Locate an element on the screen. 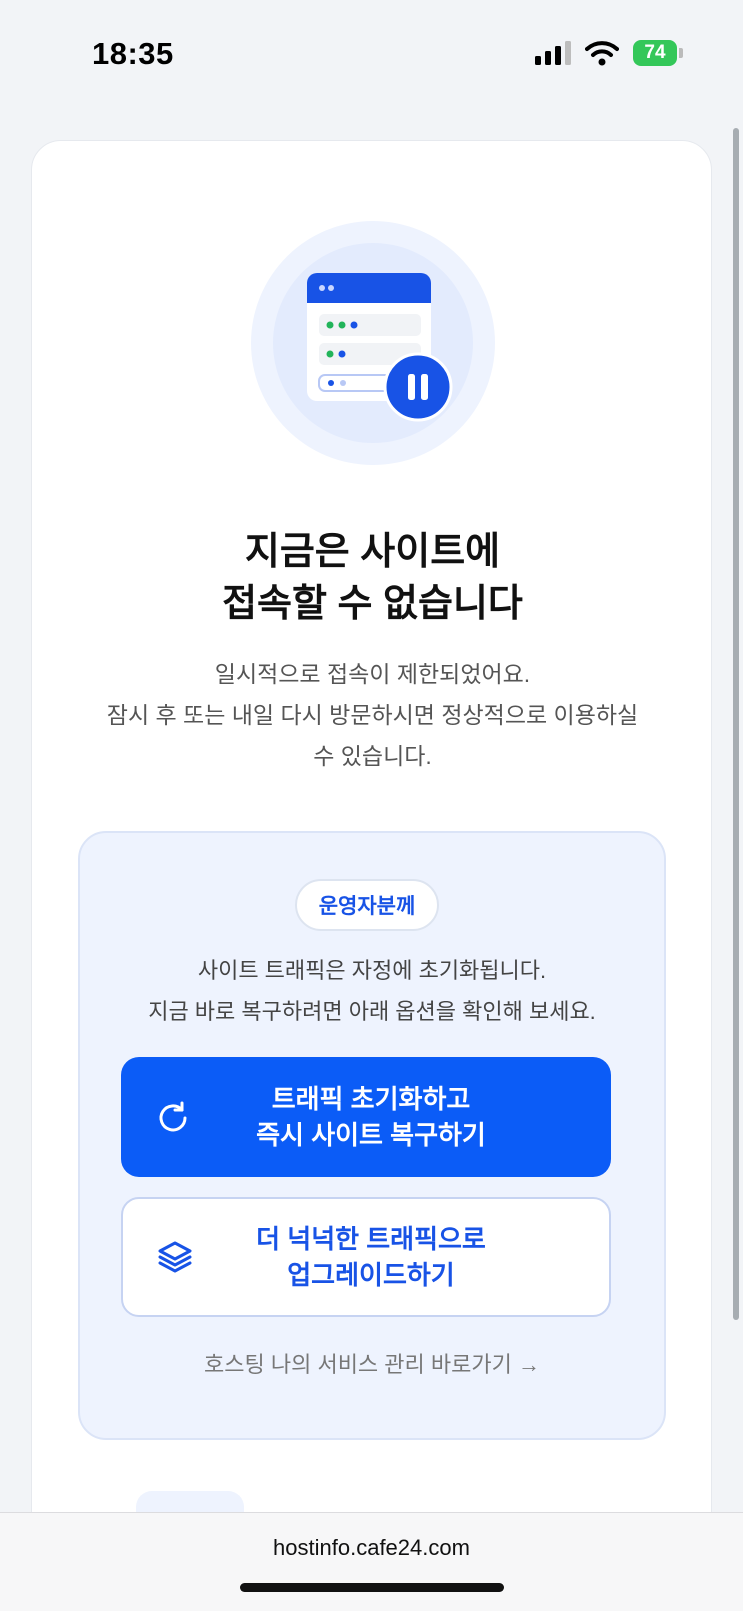 This screenshot has height=1611, width=743. page-title: 지금은 사이트에 접속할 수 없습니다 is located at coordinates (372, 578).